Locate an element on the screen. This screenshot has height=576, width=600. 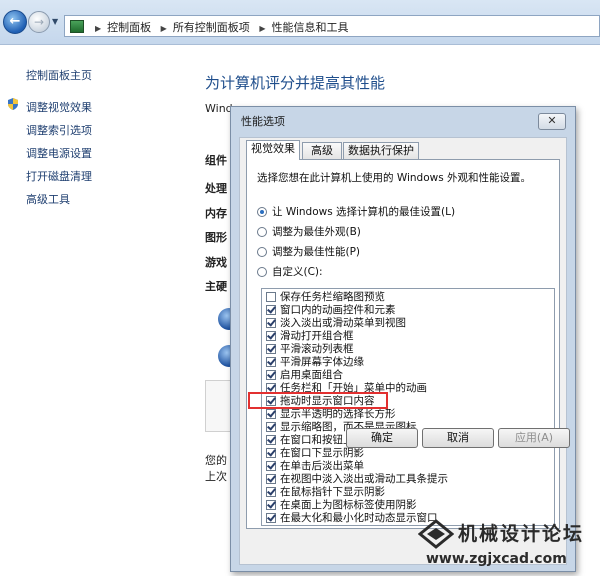
breadcrumb-item: 所有控制面板项 is located at coordinates (211, 27).